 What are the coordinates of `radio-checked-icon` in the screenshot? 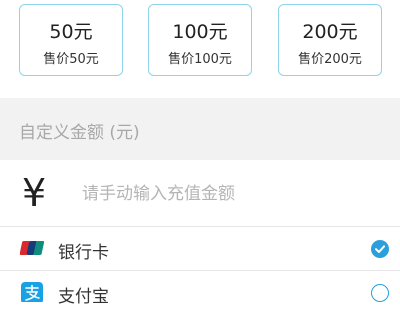 It's located at (380, 249).